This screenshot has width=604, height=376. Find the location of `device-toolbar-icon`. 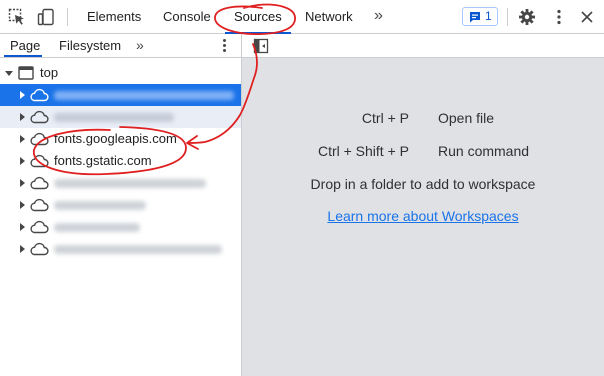

device-toolbar-icon is located at coordinates (46, 17).